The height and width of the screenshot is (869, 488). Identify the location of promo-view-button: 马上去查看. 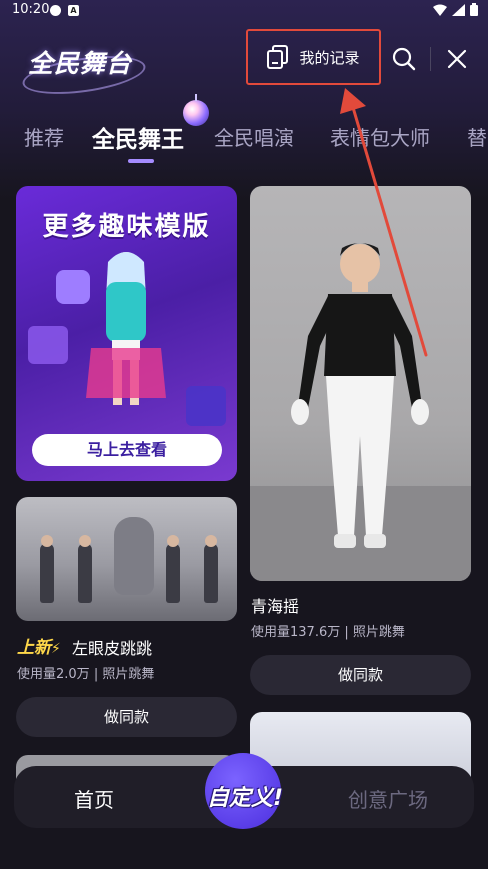
(127, 450).